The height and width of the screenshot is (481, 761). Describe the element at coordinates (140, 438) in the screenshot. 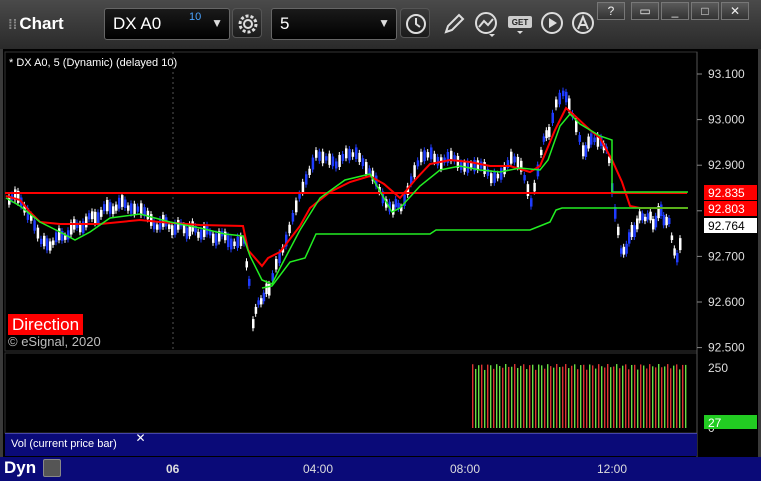

I see `close-icon: ✕` at that location.